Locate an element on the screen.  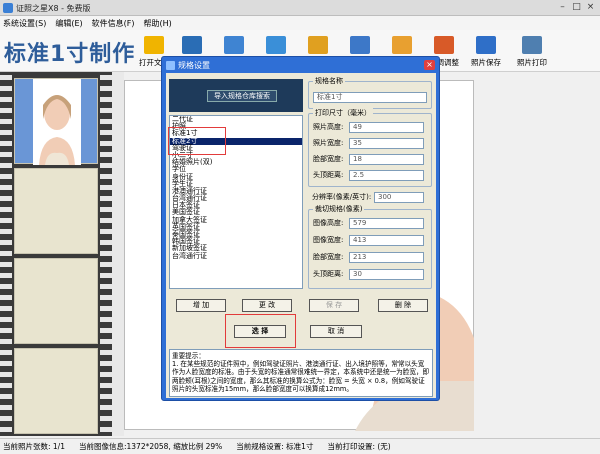
dialog-icon is located at coordinates (170, 65).